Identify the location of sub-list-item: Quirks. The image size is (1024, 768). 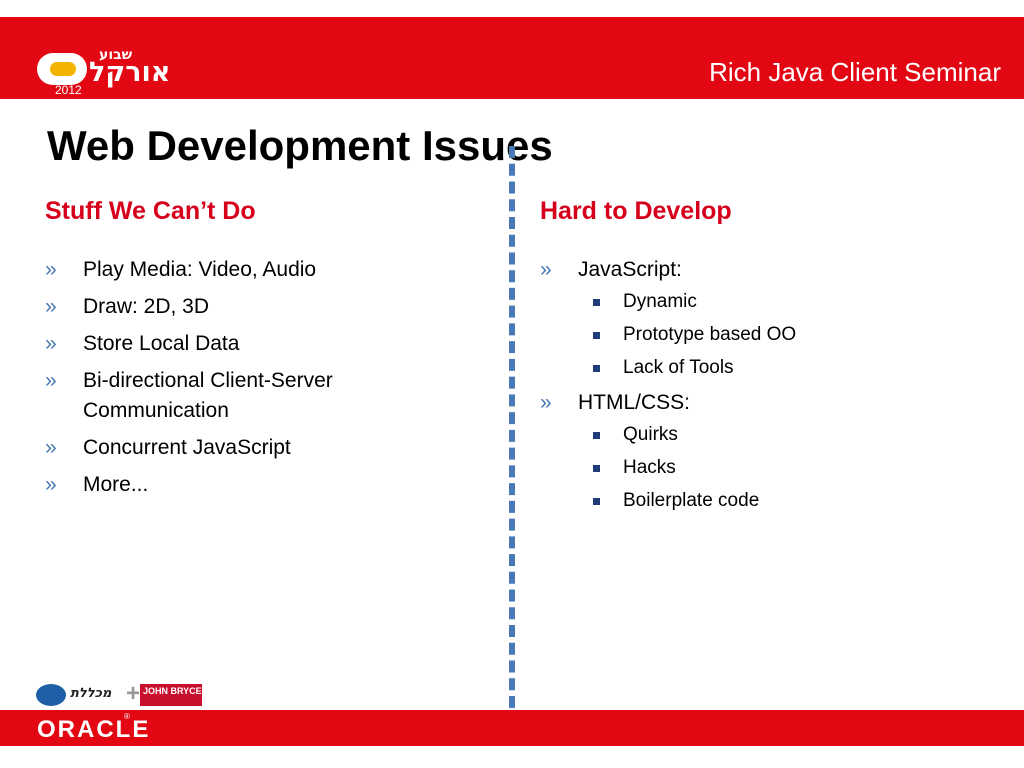
(789, 435).